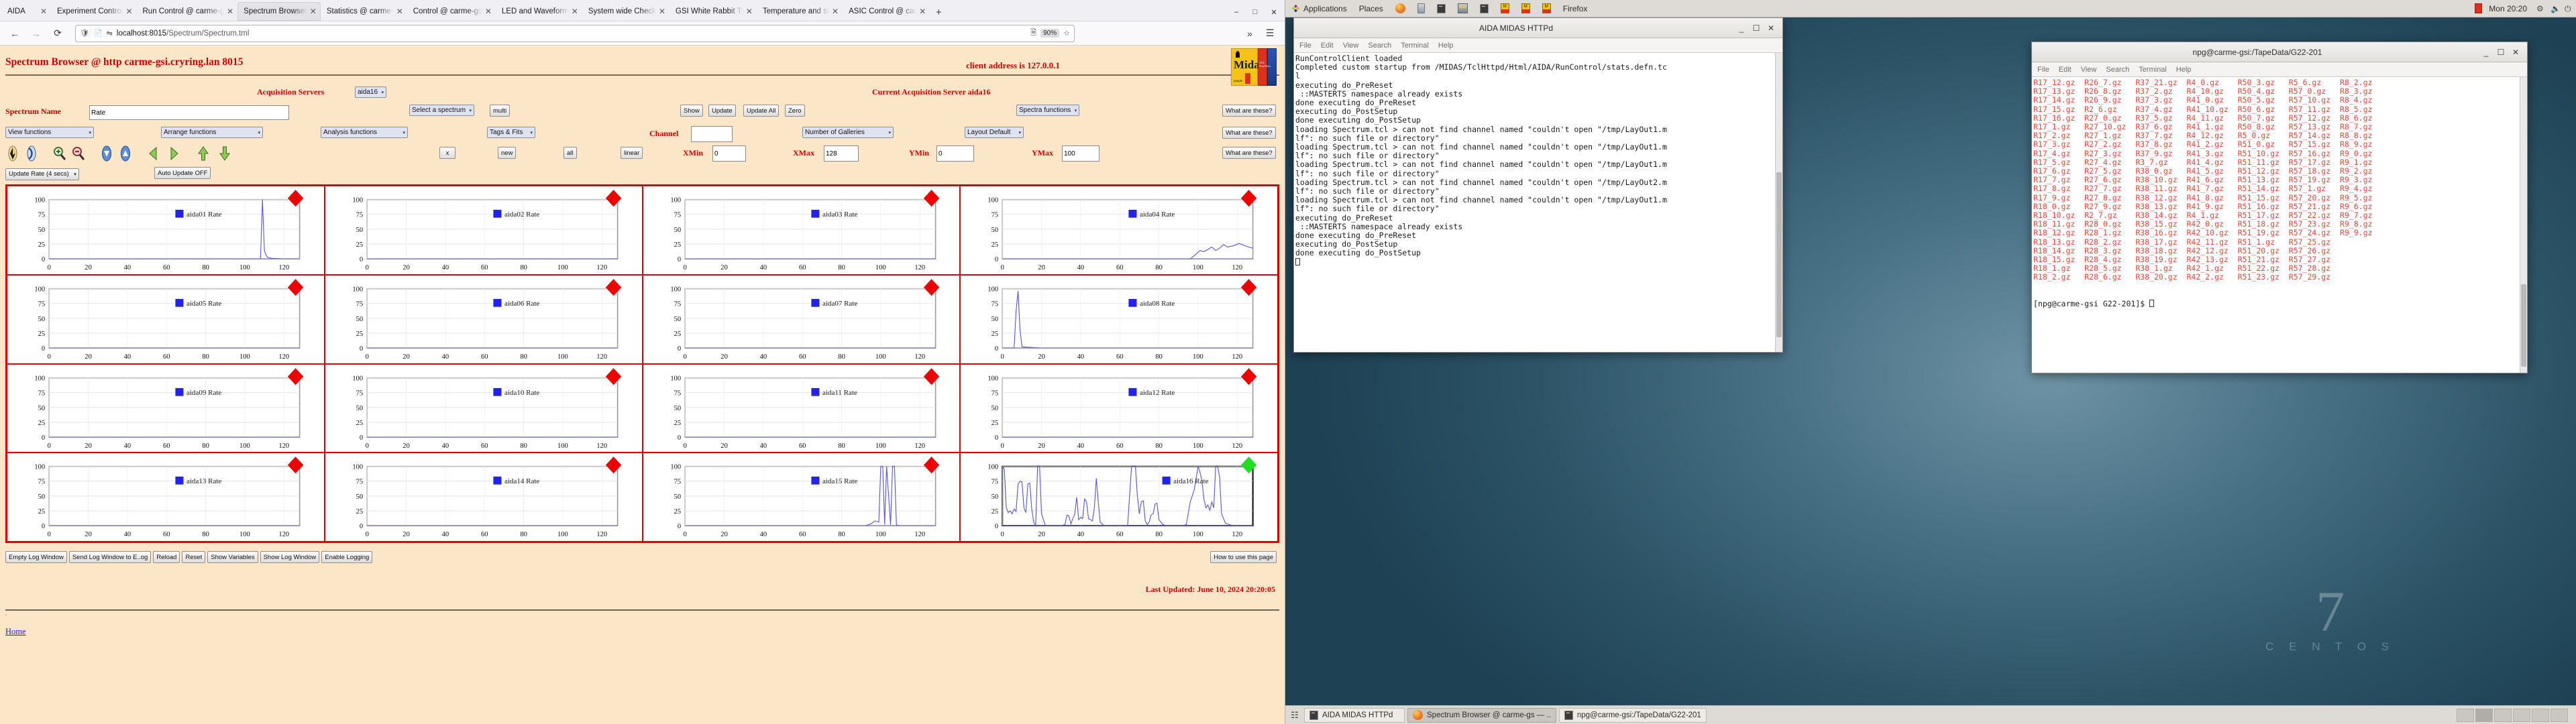 The image size is (2576, 724). I want to click on show-desktop-icon: ☷, so click(1294, 715).